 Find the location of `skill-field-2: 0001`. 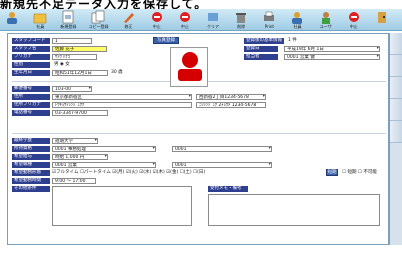

skill-field-2: 0001 is located at coordinates (222, 149).